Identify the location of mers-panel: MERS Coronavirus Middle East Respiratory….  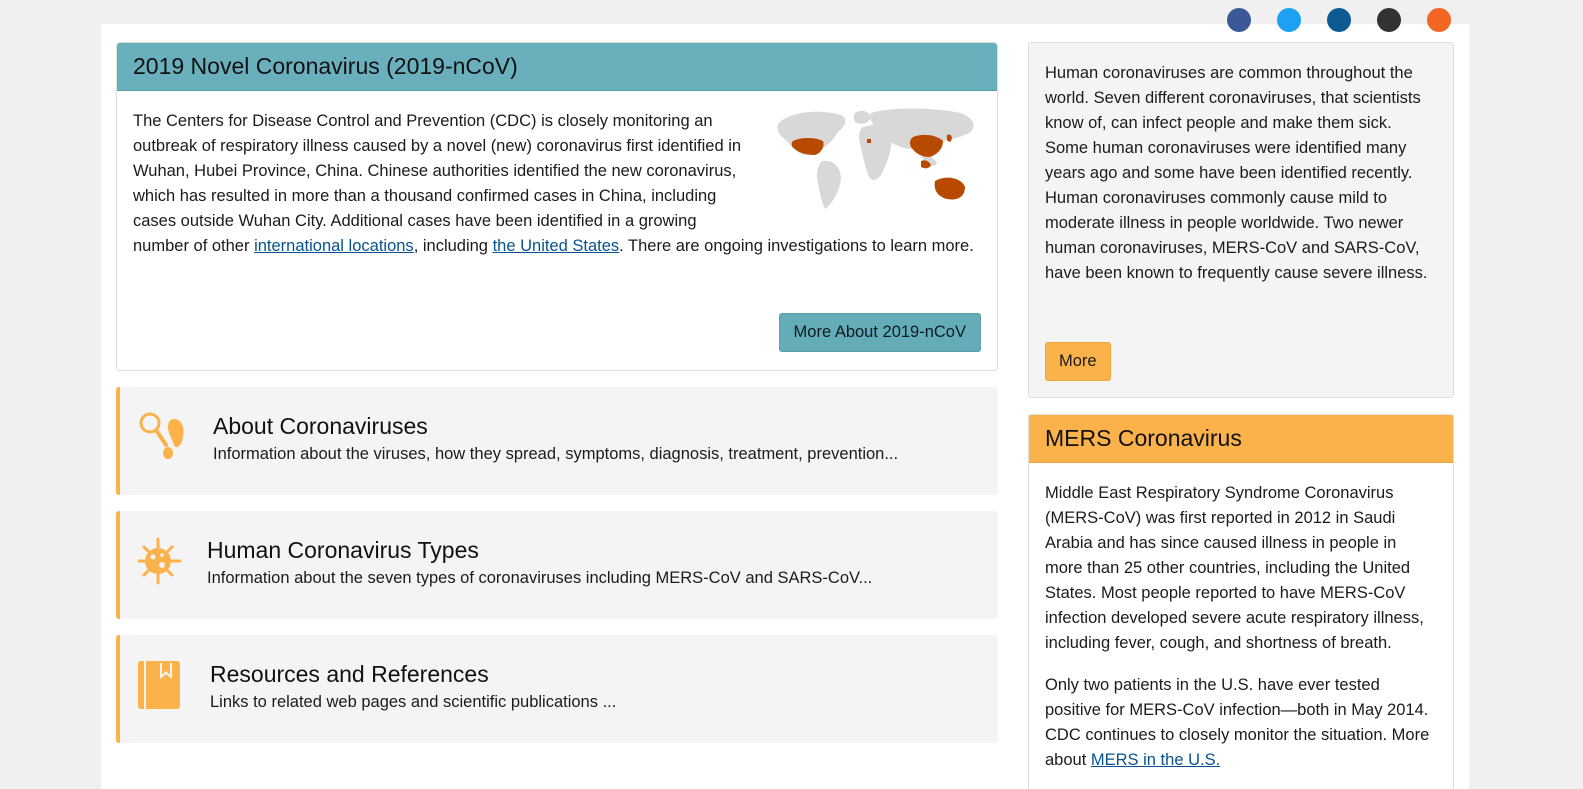
(1241, 601).